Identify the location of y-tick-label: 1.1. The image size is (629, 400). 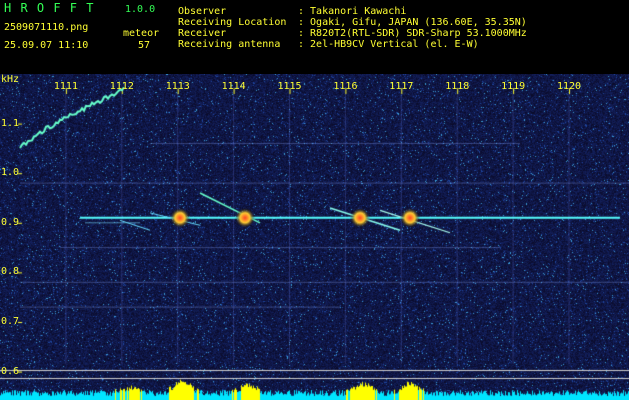
(10, 123).